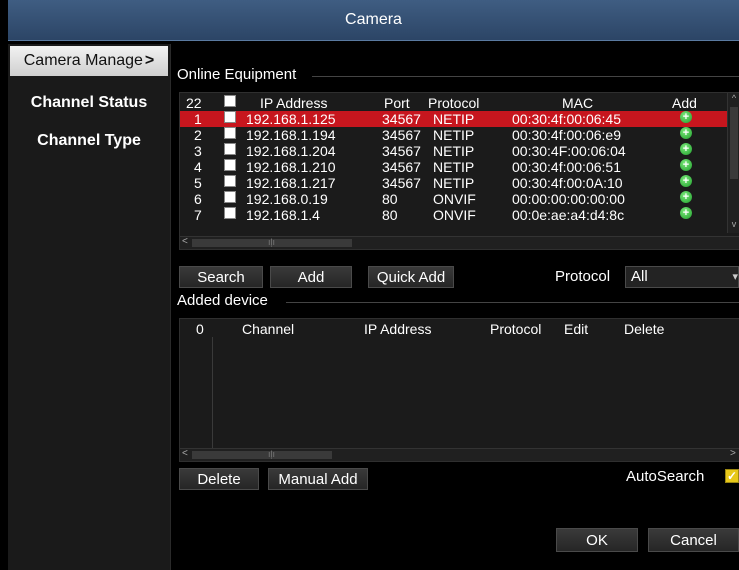  I want to click on header-delete: Delete, so click(644, 329).